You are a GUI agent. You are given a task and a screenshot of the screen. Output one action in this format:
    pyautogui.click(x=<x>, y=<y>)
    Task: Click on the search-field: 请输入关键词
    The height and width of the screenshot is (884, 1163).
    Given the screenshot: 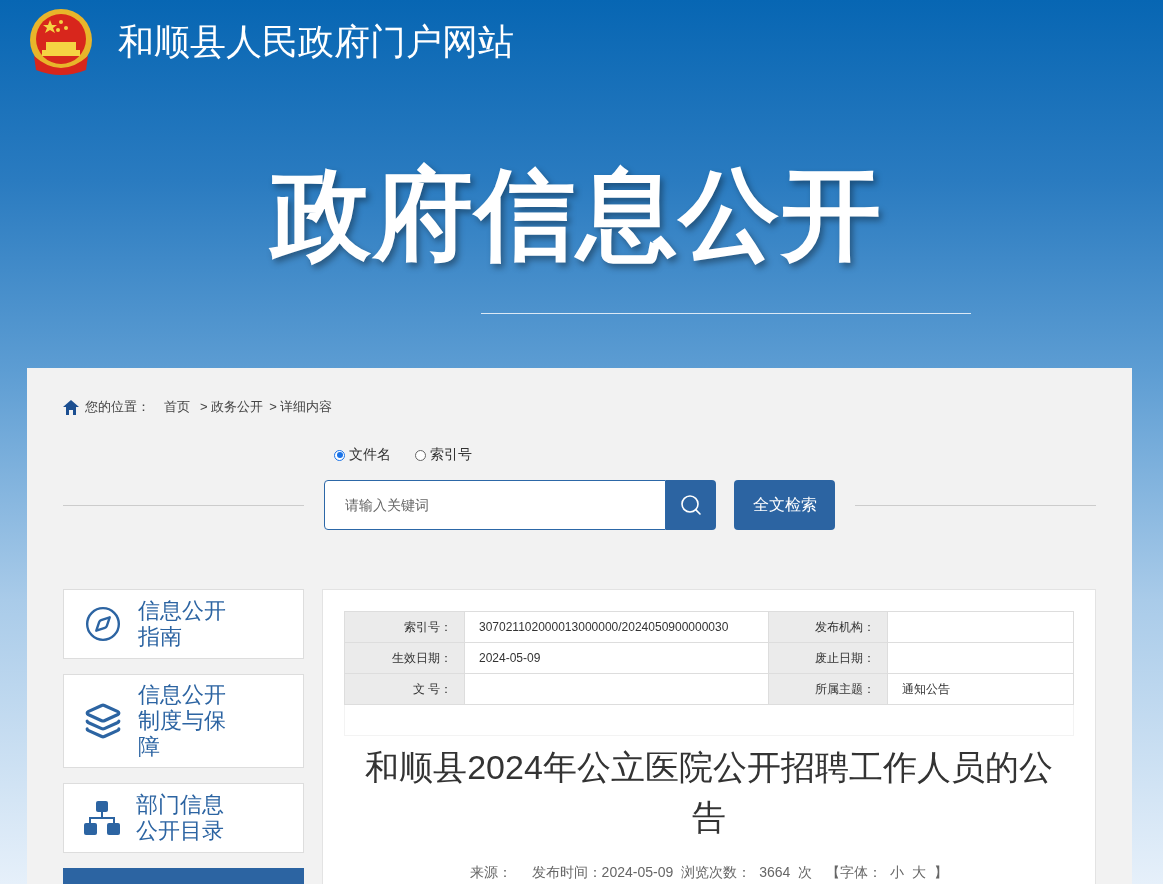 What is the action you would take?
    pyautogui.click(x=495, y=505)
    